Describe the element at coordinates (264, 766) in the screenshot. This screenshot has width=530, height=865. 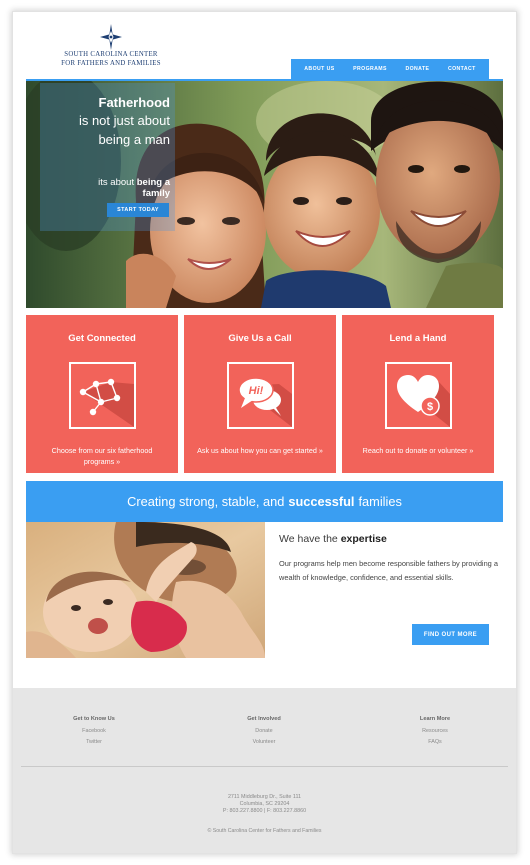
I see `footer-divider` at that location.